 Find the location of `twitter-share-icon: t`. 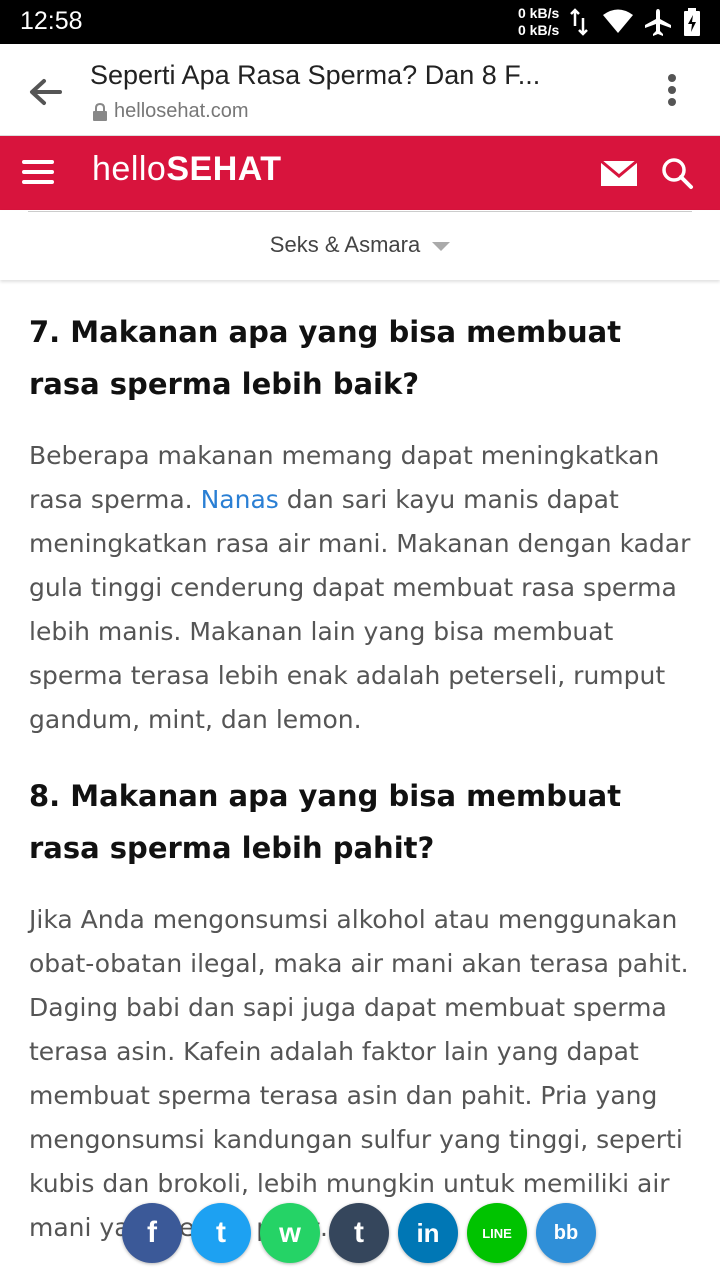

twitter-share-icon: t is located at coordinates (221, 1233).